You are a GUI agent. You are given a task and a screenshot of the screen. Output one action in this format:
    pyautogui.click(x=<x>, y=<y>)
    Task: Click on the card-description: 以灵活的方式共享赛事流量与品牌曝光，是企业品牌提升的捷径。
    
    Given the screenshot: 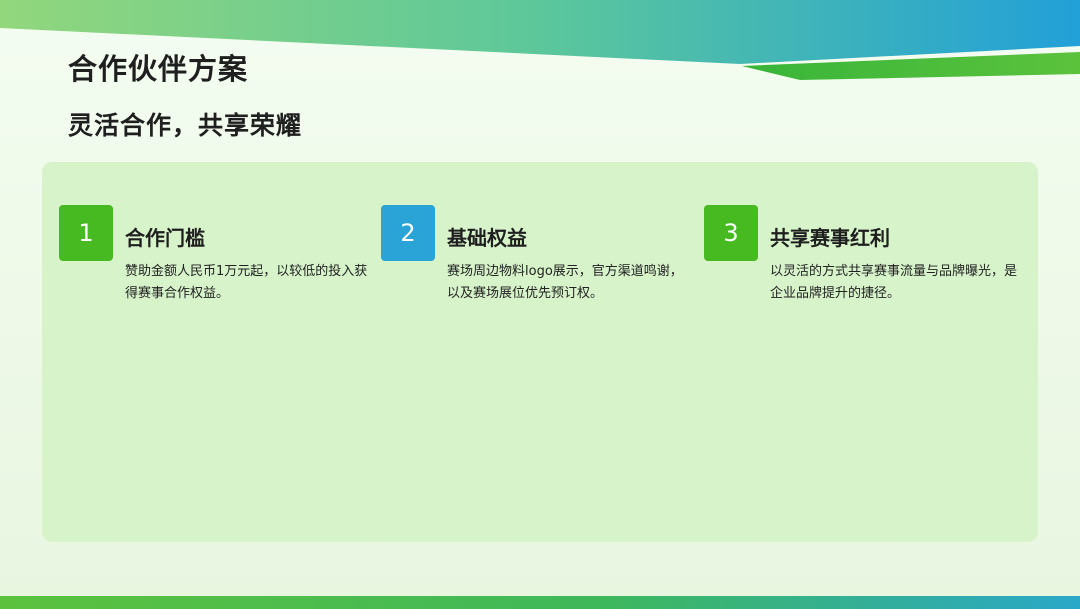 What is the action you would take?
    pyautogui.click(x=894, y=282)
    